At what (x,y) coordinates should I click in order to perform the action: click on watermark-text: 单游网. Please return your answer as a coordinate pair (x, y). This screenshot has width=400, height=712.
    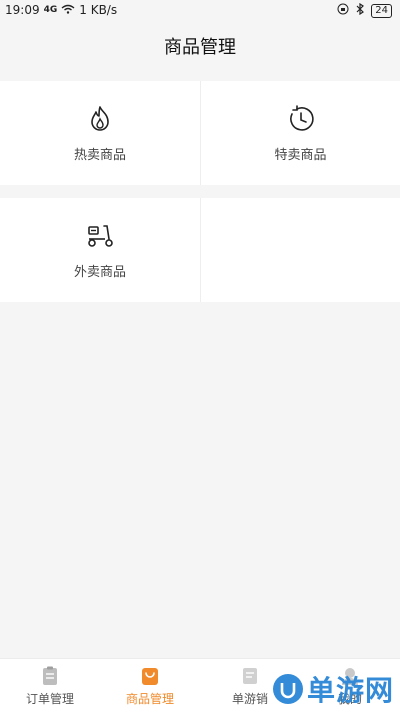
    Looking at the image, I should click on (350, 690).